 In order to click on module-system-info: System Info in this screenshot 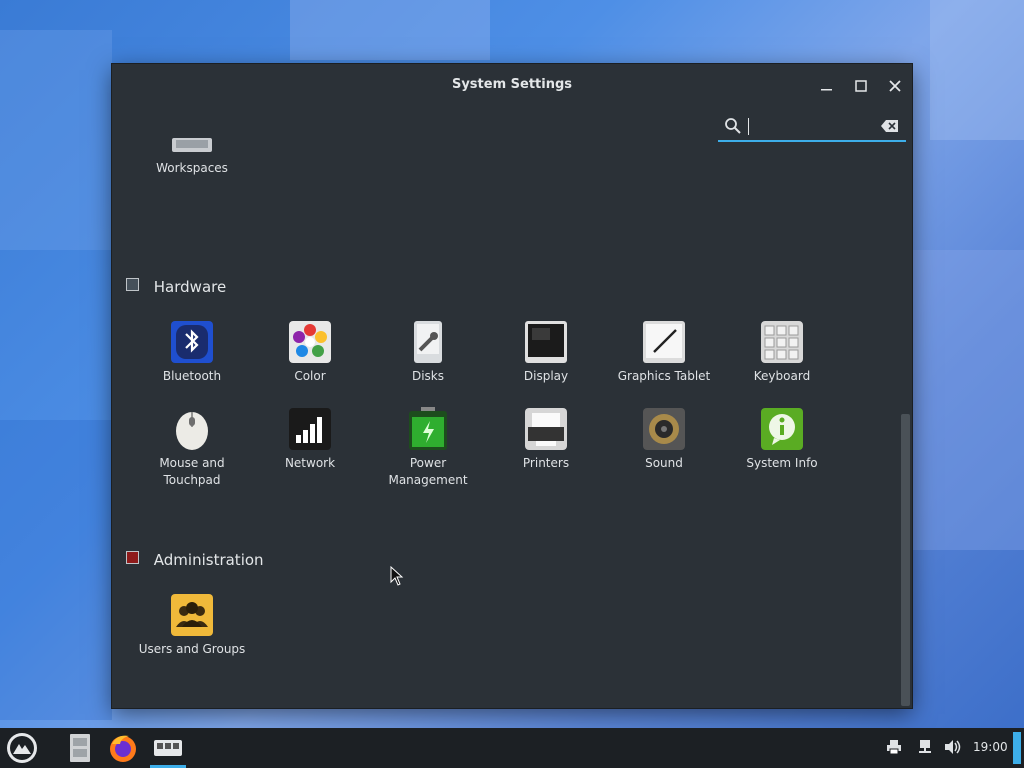, I will do `click(782, 439)`.